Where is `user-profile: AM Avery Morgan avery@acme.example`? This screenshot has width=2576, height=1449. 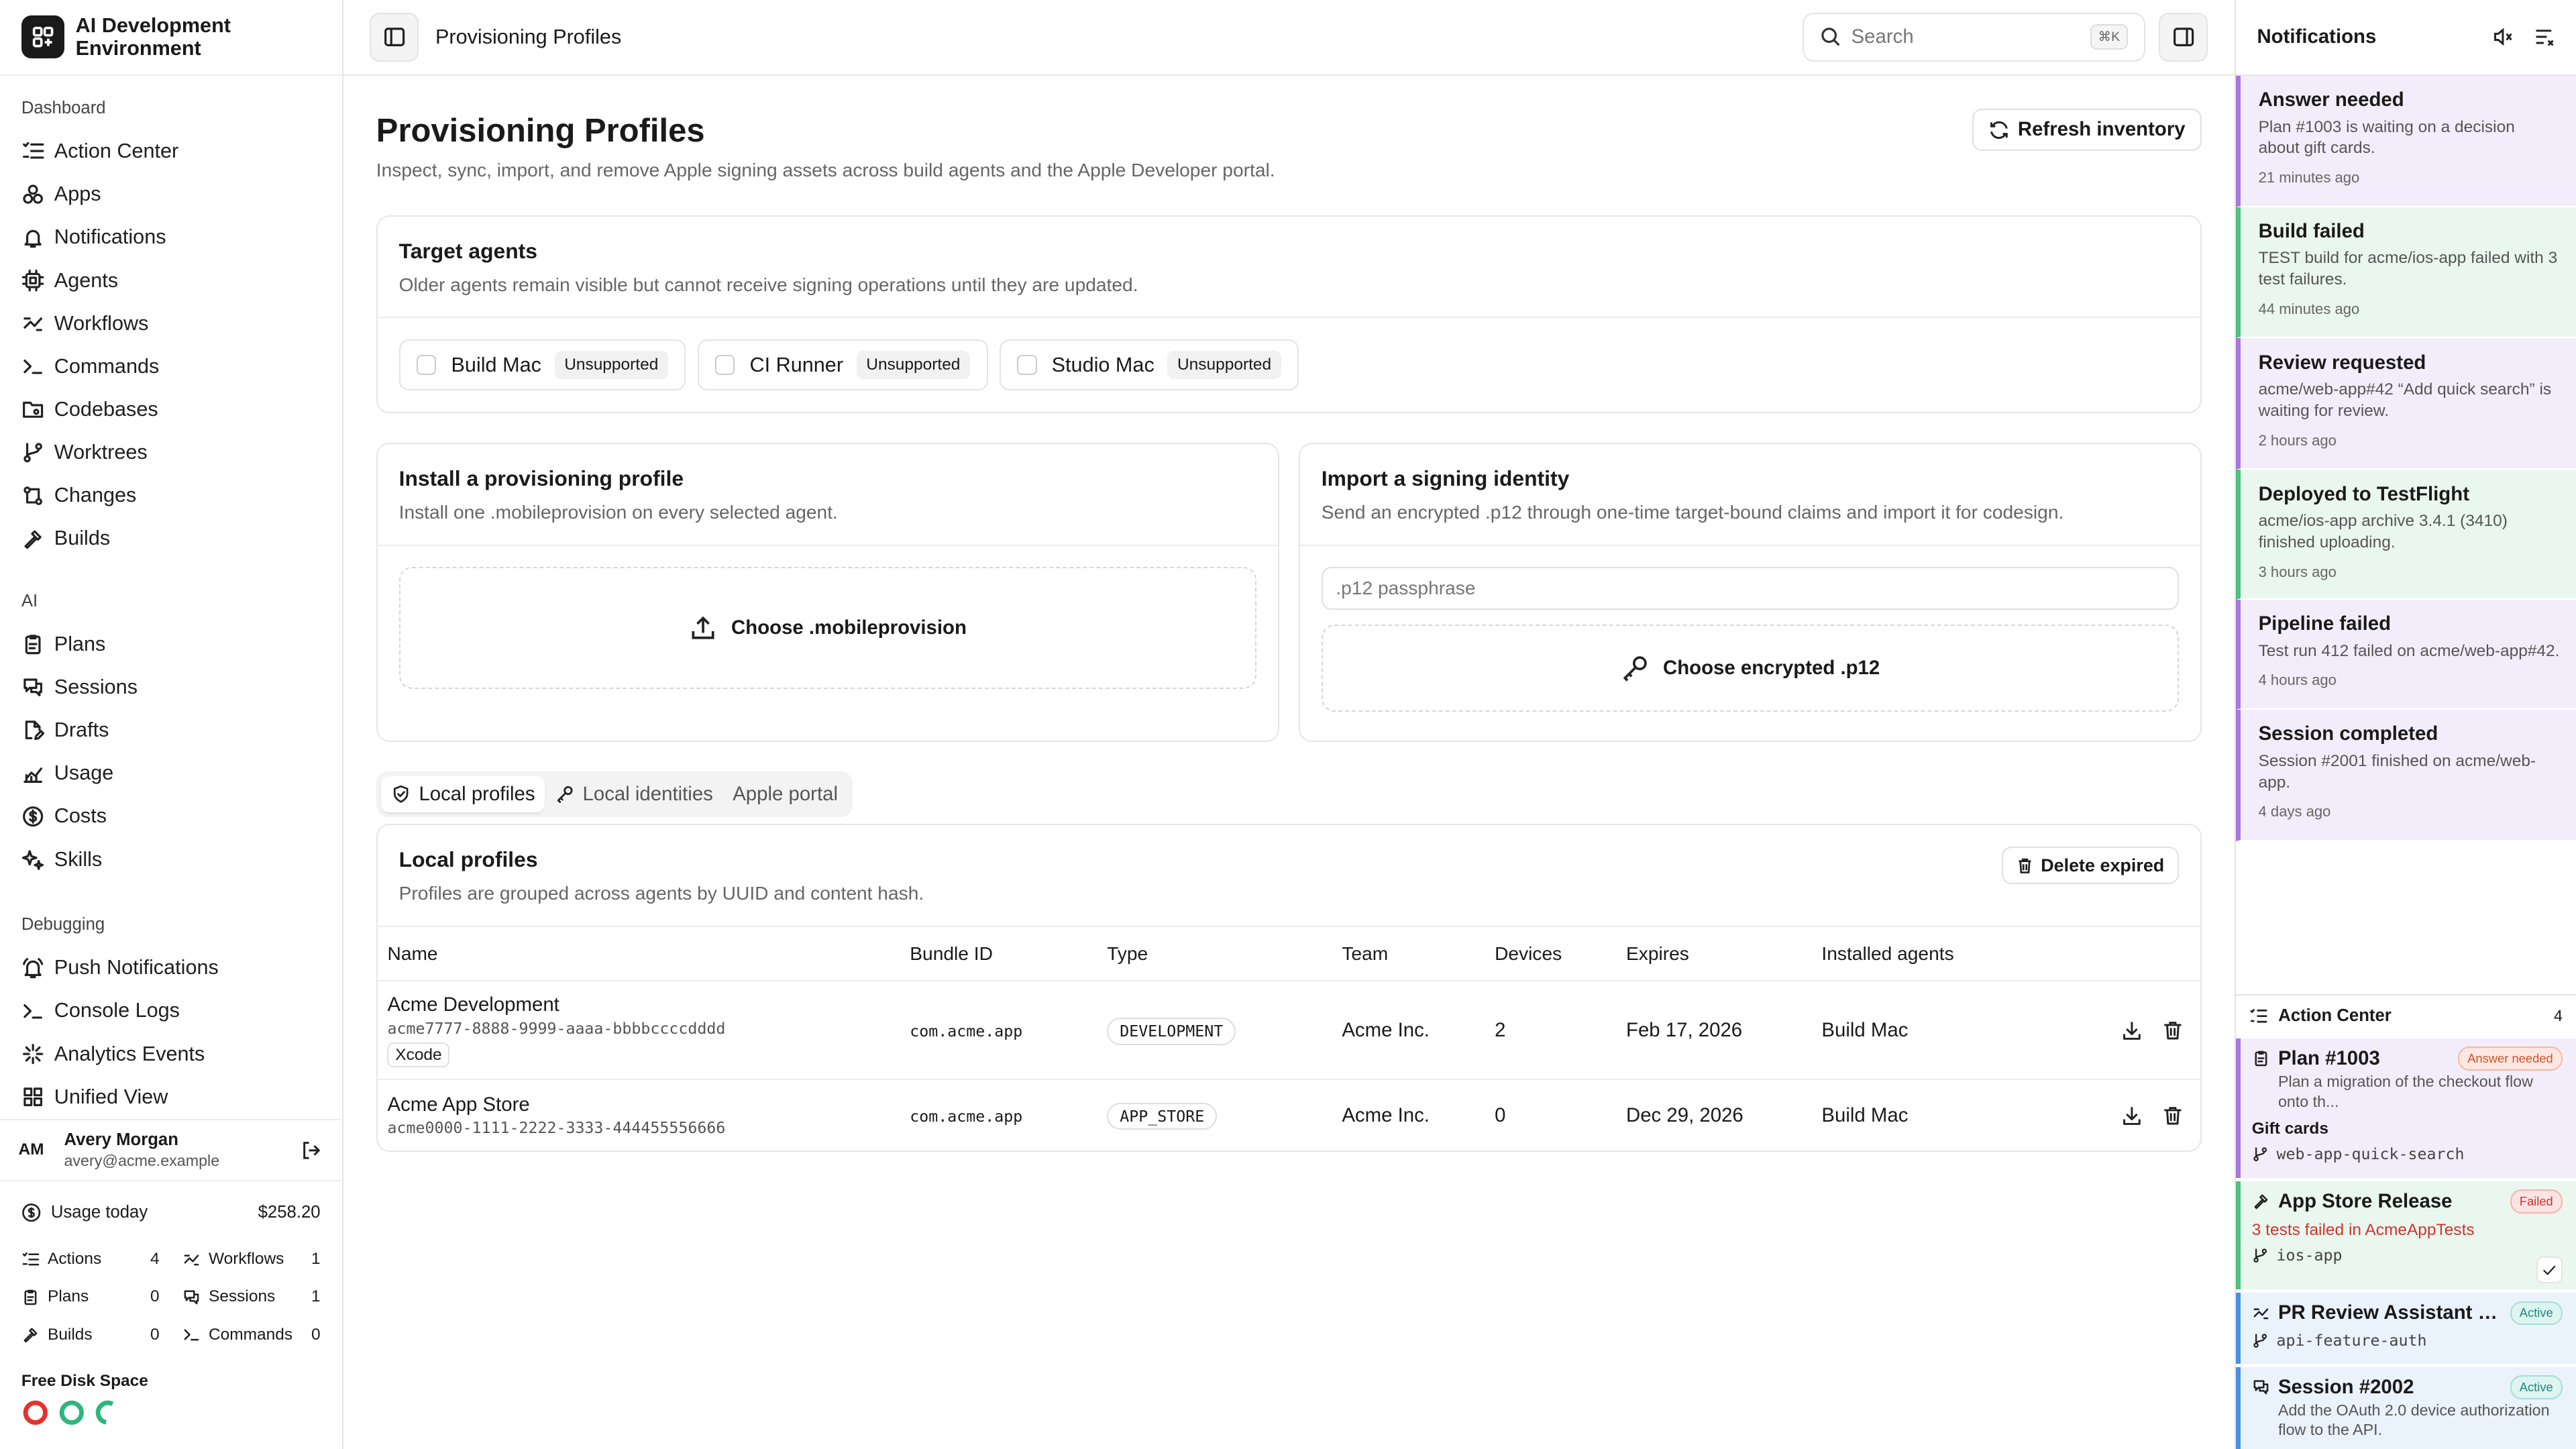
user-profile: AM Avery Morgan avery@acme.example is located at coordinates (171, 1149).